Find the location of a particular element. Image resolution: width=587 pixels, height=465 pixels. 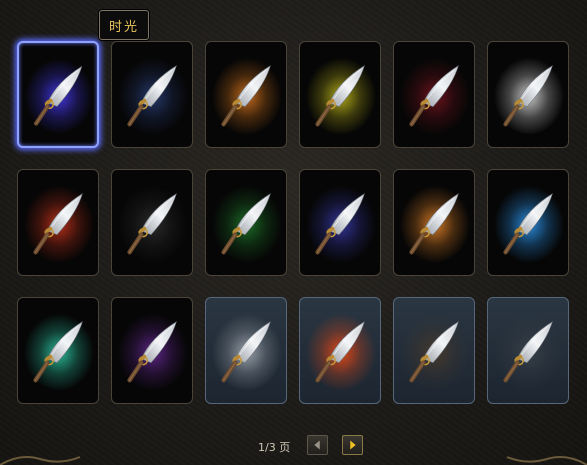

arrow-left-icon is located at coordinates (317, 445).